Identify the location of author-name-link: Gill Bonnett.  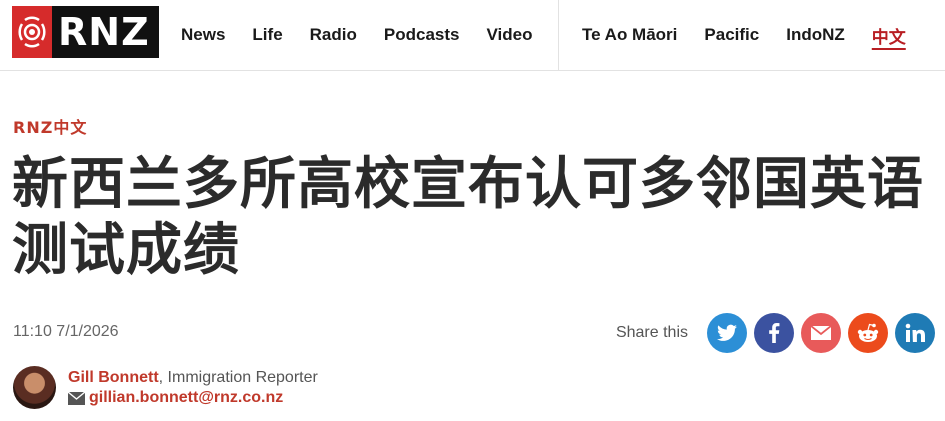
(113, 377).